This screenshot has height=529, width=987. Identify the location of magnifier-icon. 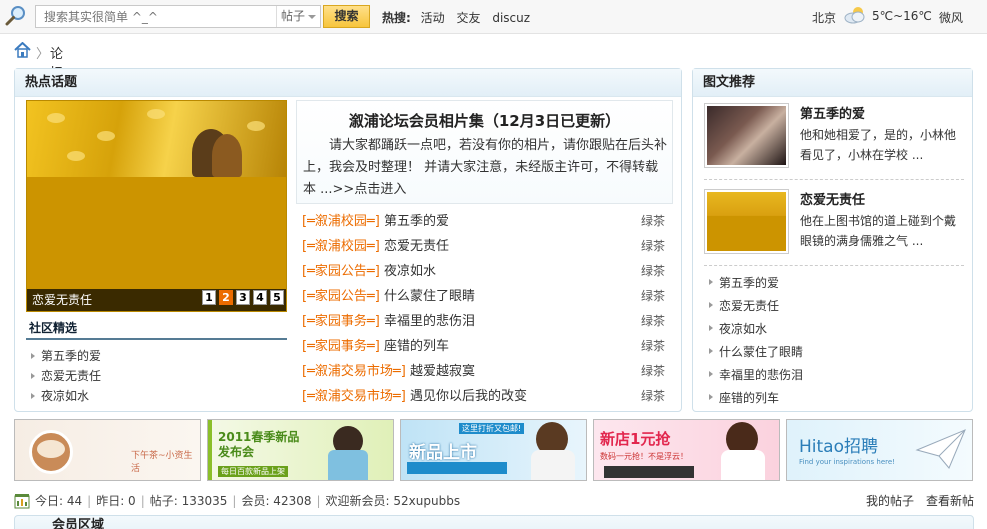
(16, 16).